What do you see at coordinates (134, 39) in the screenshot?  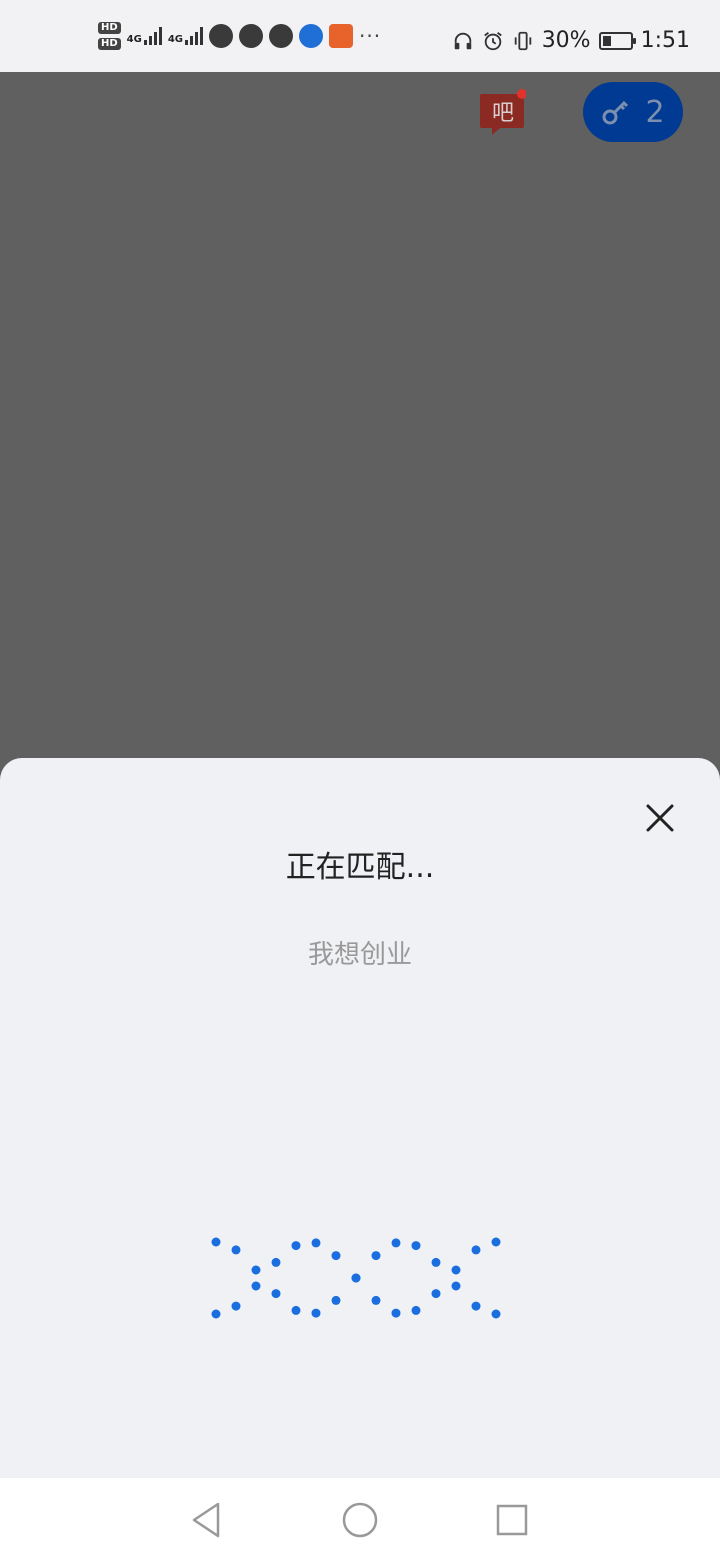 I see `network-1-label: 4G` at bounding box center [134, 39].